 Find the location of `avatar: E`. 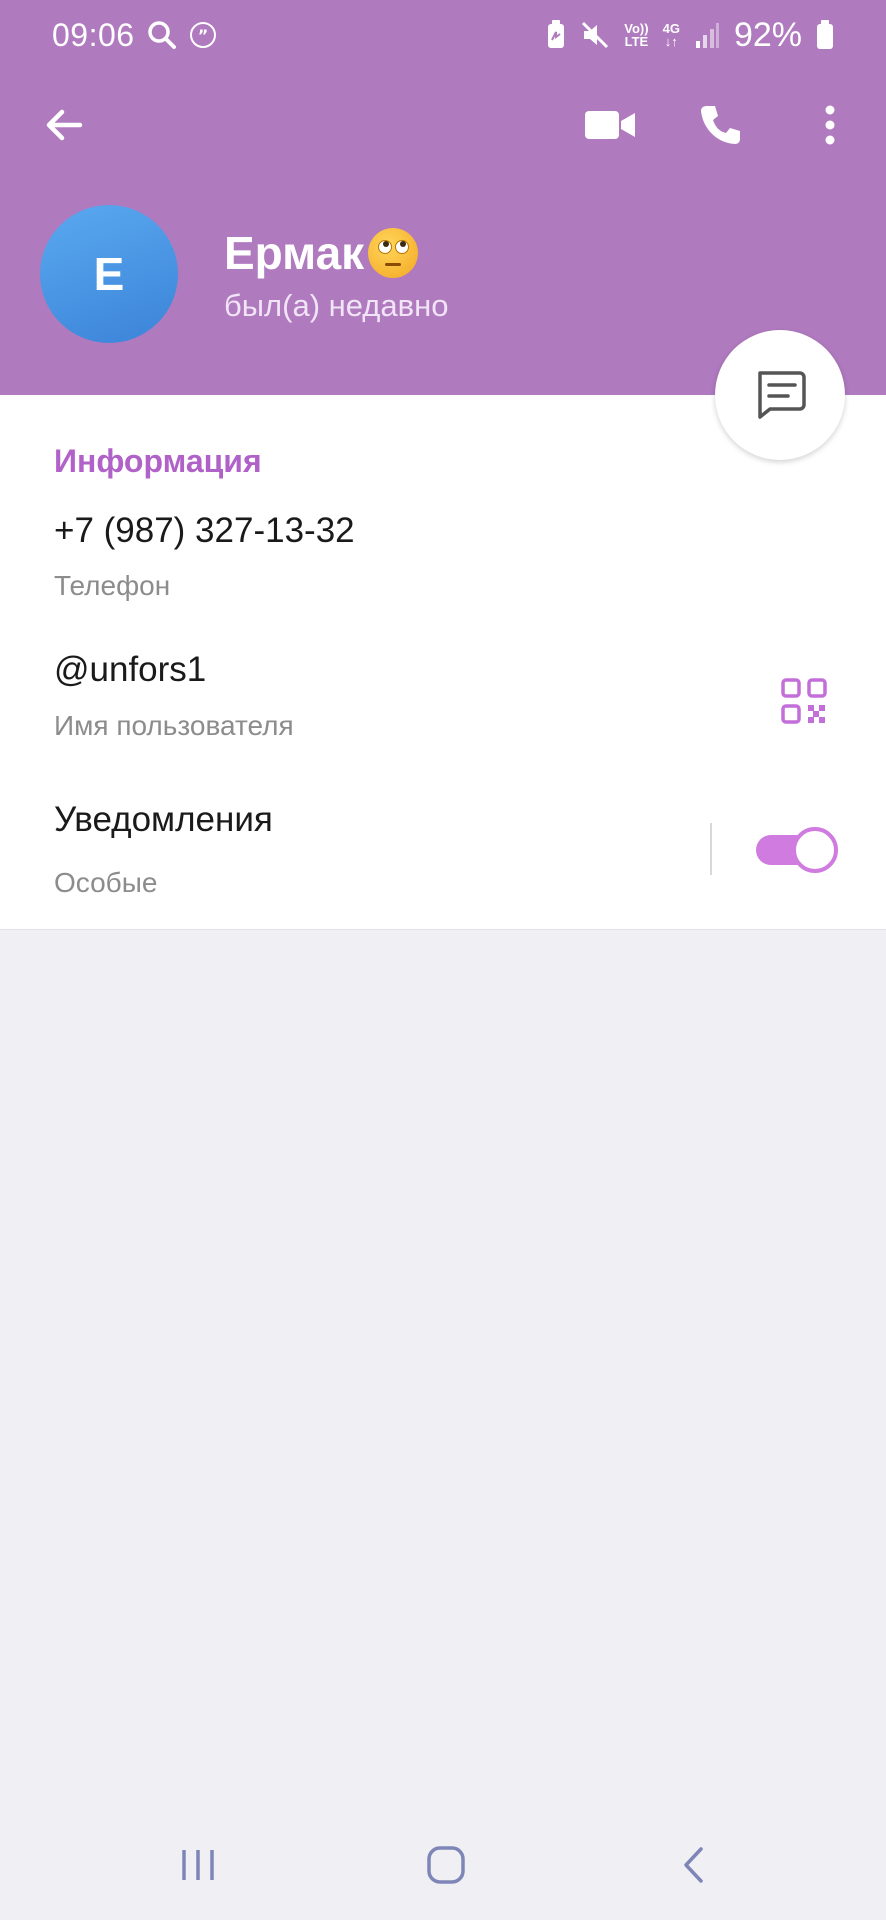

avatar: E is located at coordinates (109, 274).